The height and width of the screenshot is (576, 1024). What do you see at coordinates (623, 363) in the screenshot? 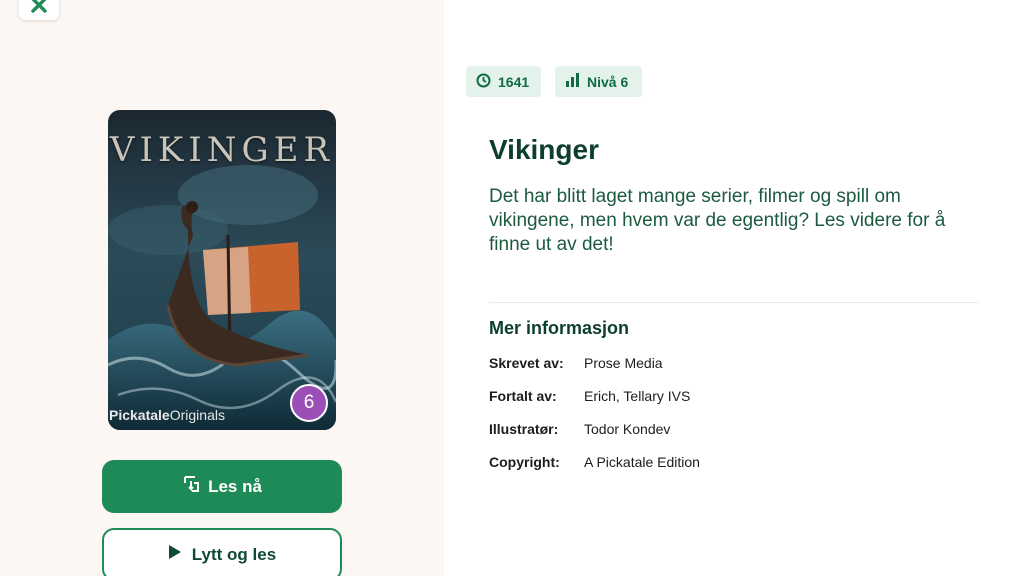
I see `info-value: Prose Media` at bounding box center [623, 363].